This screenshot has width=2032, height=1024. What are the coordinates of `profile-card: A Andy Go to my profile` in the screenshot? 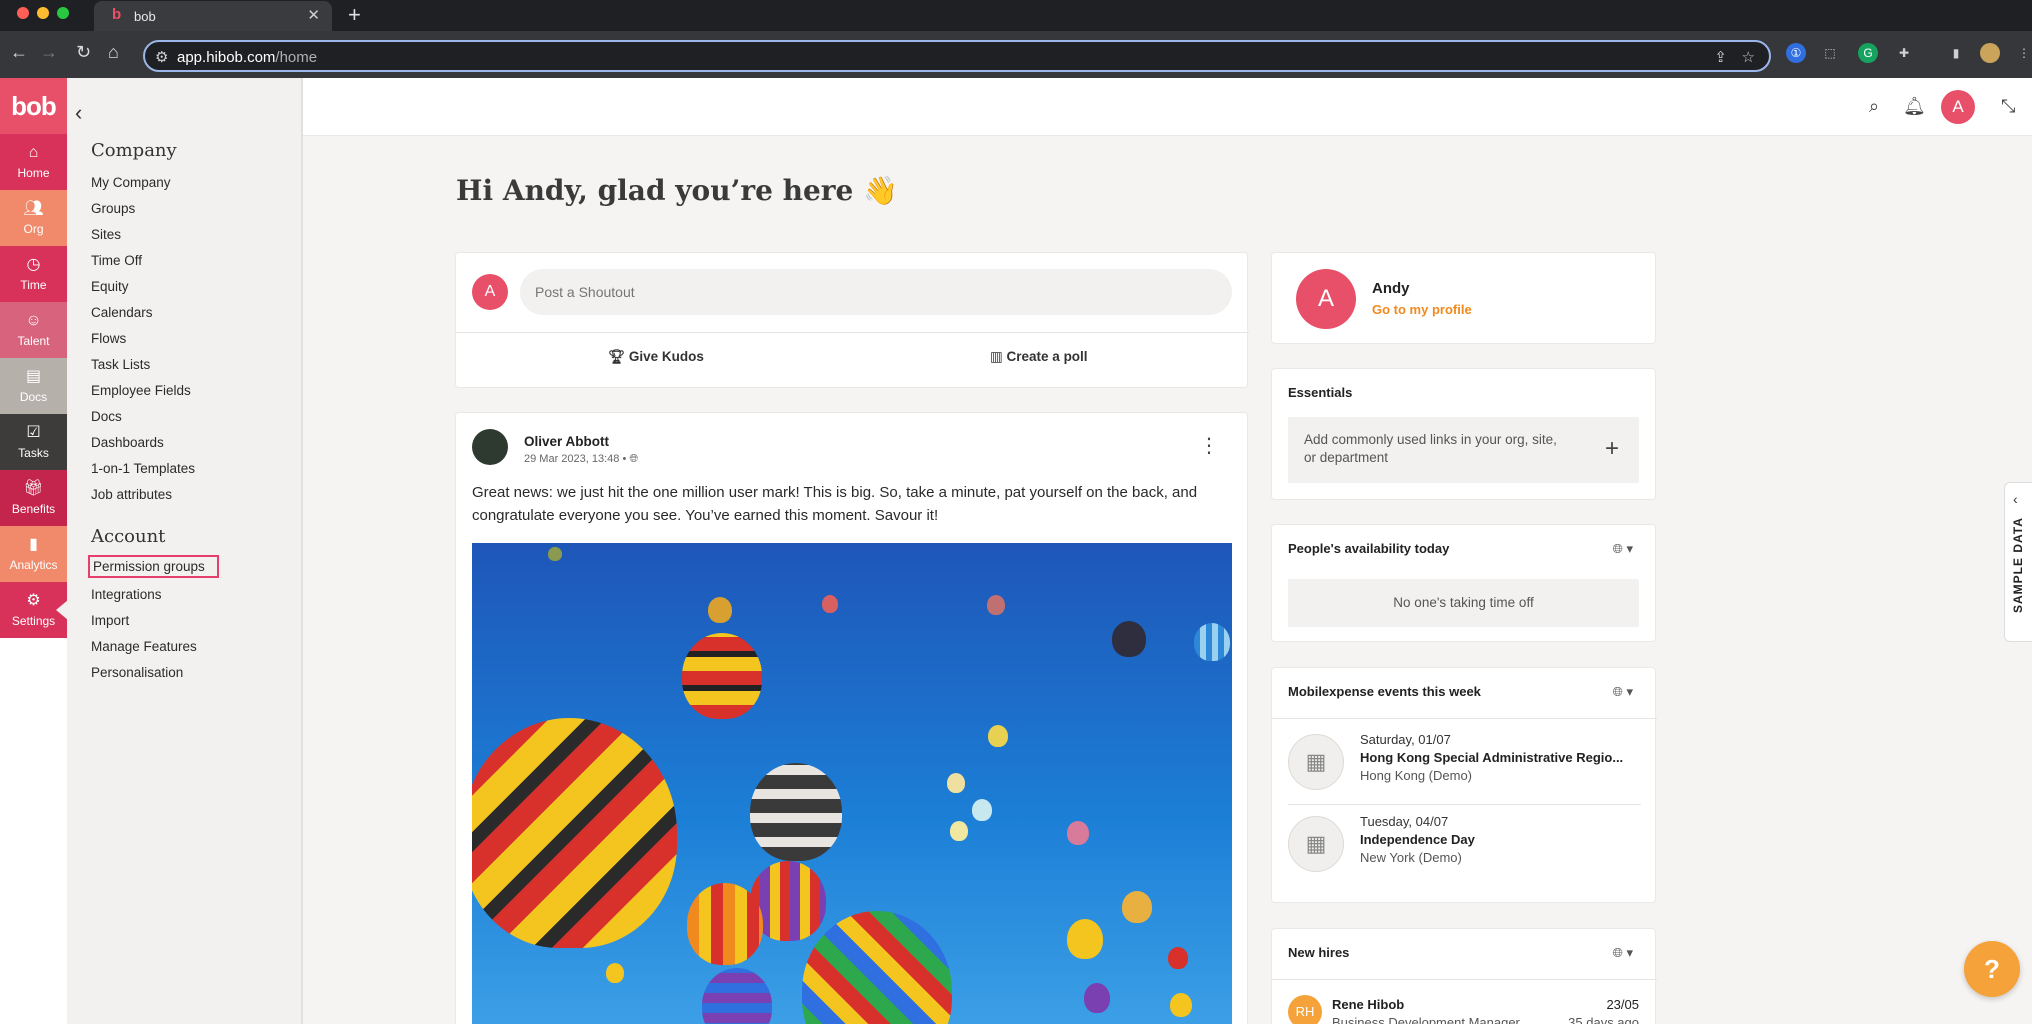 It's located at (1463, 298).